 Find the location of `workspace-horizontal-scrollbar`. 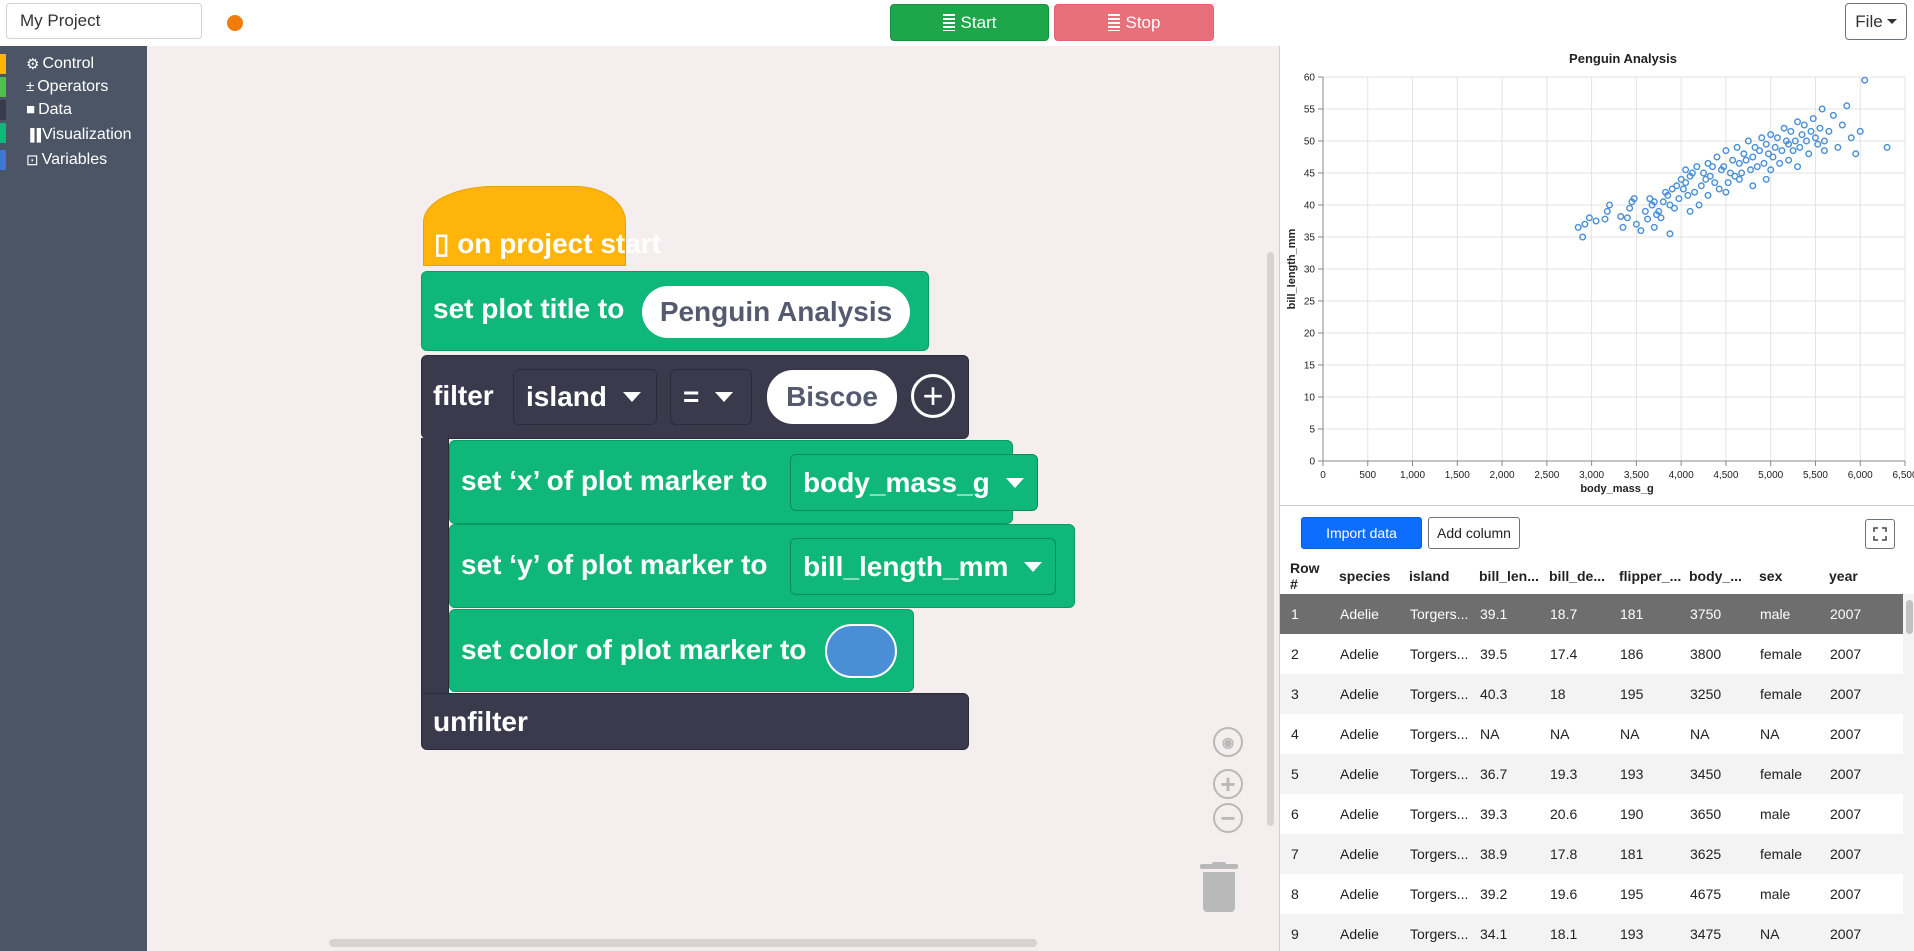

workspace-horizontal-scrollbar is located at coordinates (683, 943).